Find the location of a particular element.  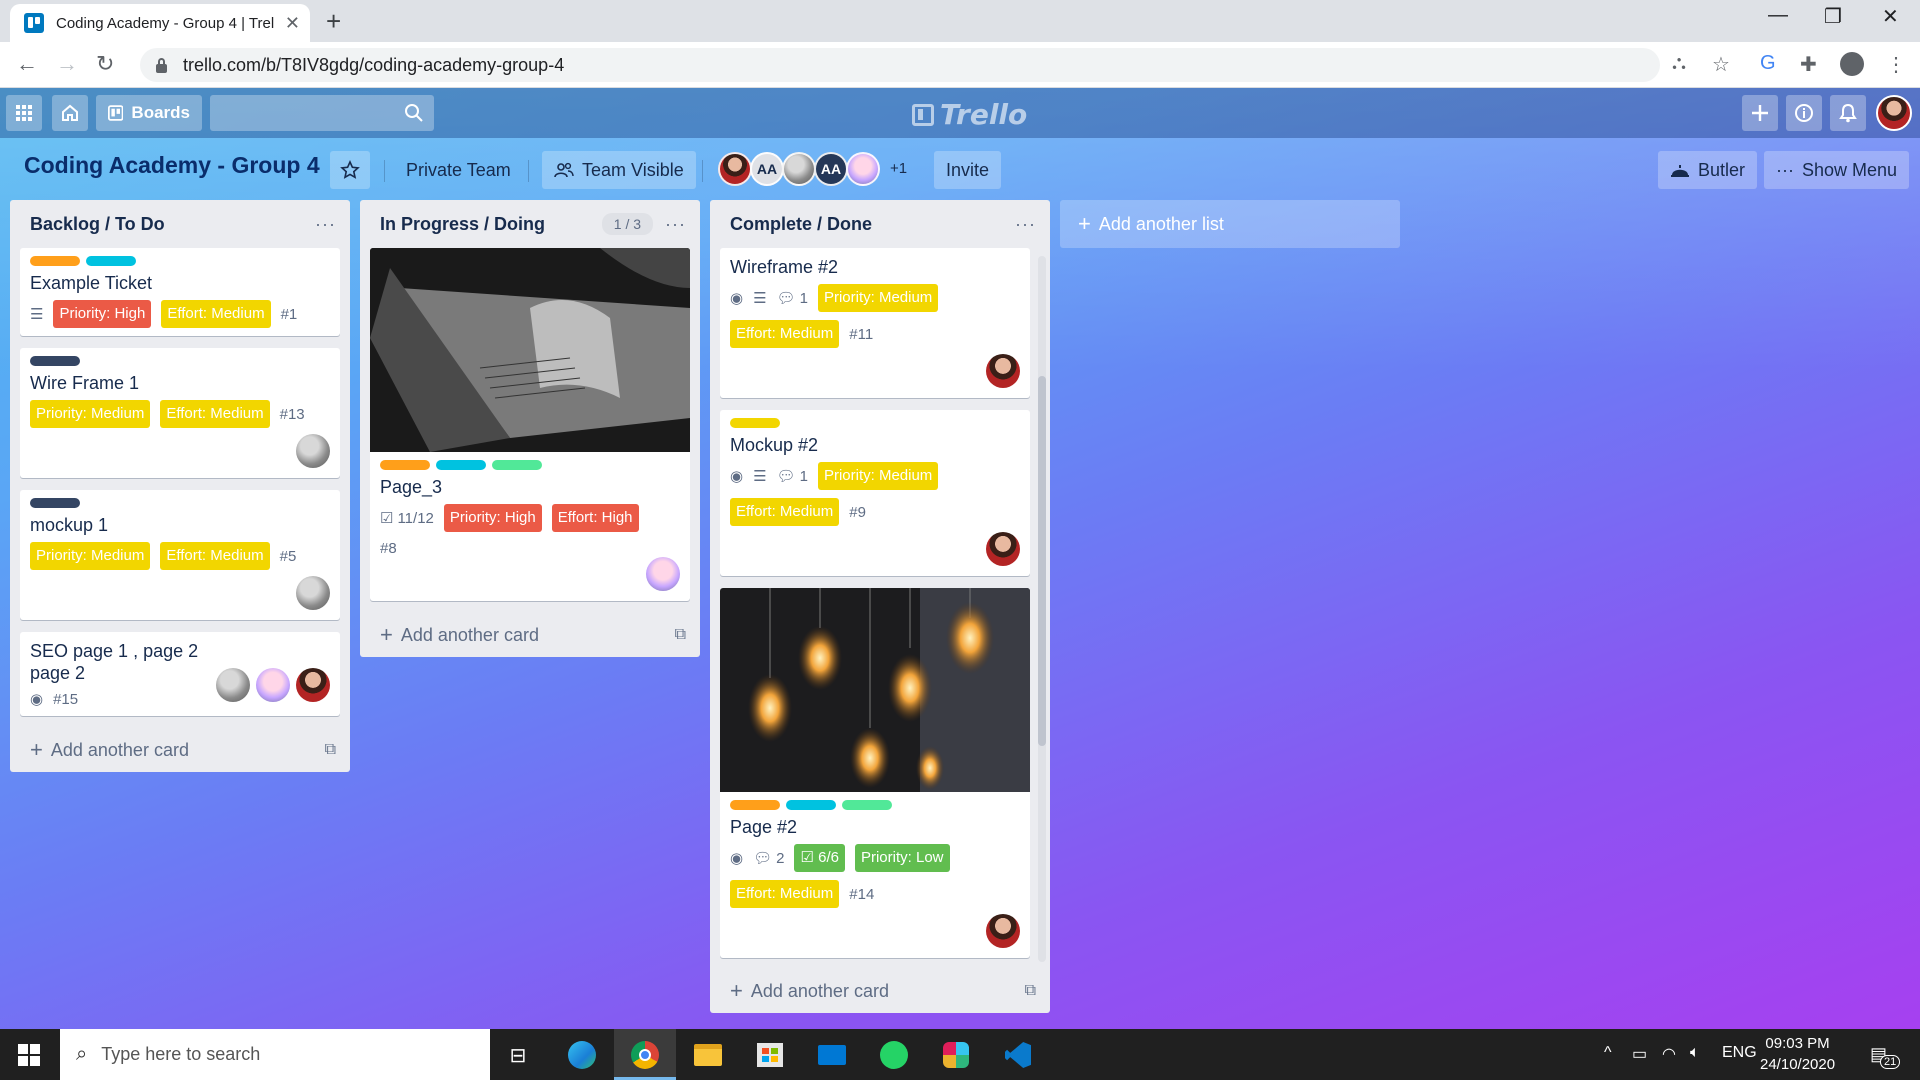

slack-icon is located at coordinates (956, 1055).